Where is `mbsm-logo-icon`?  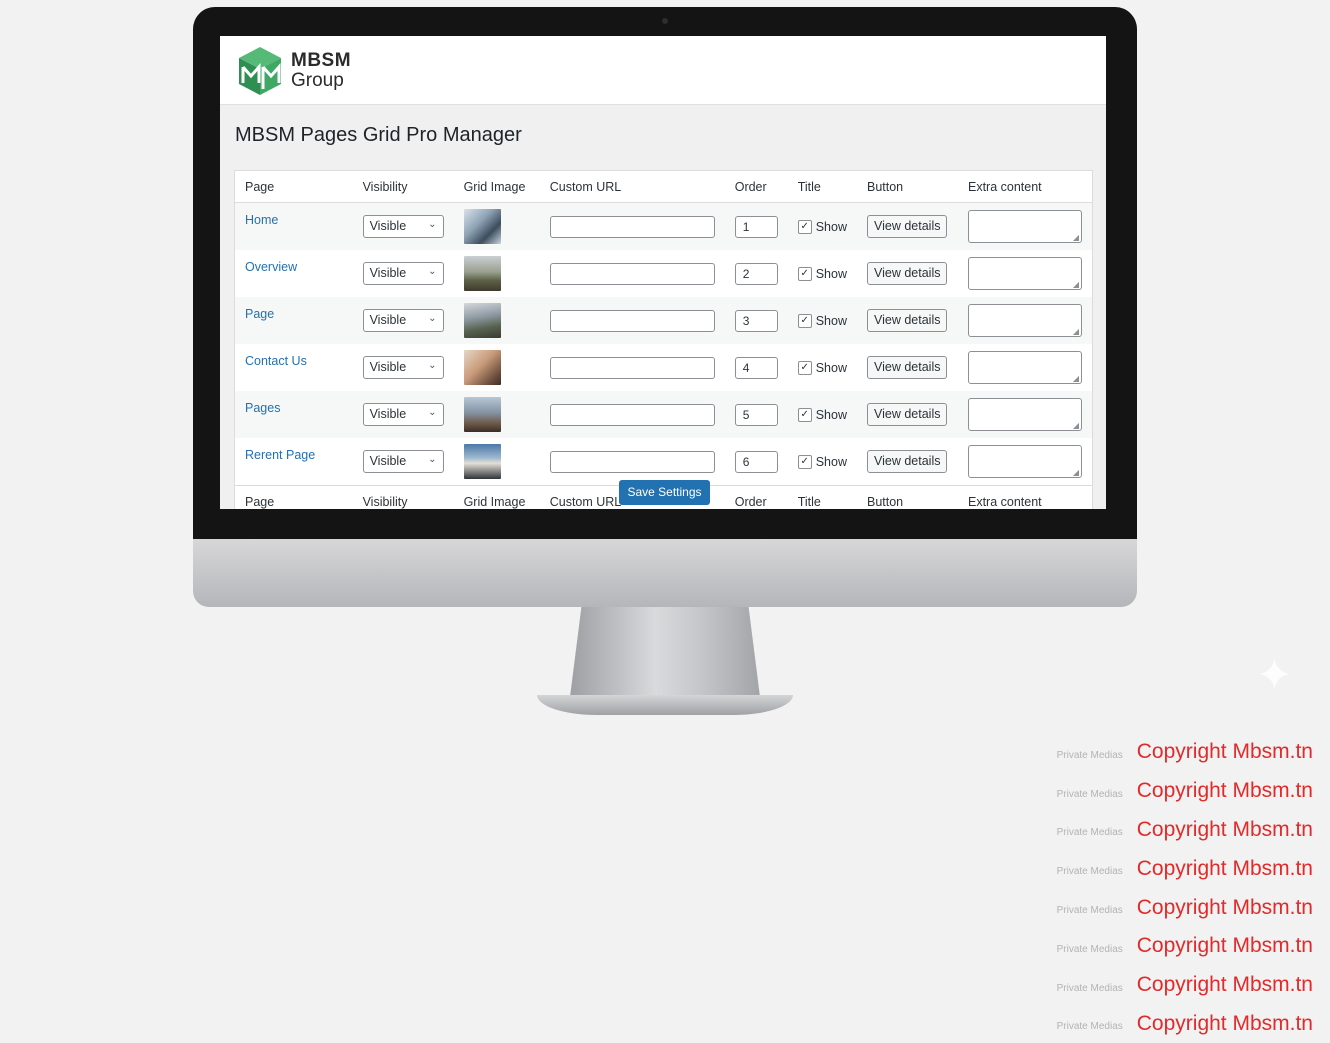 mbsm-logo-icon is located at coordinates (260, 71).